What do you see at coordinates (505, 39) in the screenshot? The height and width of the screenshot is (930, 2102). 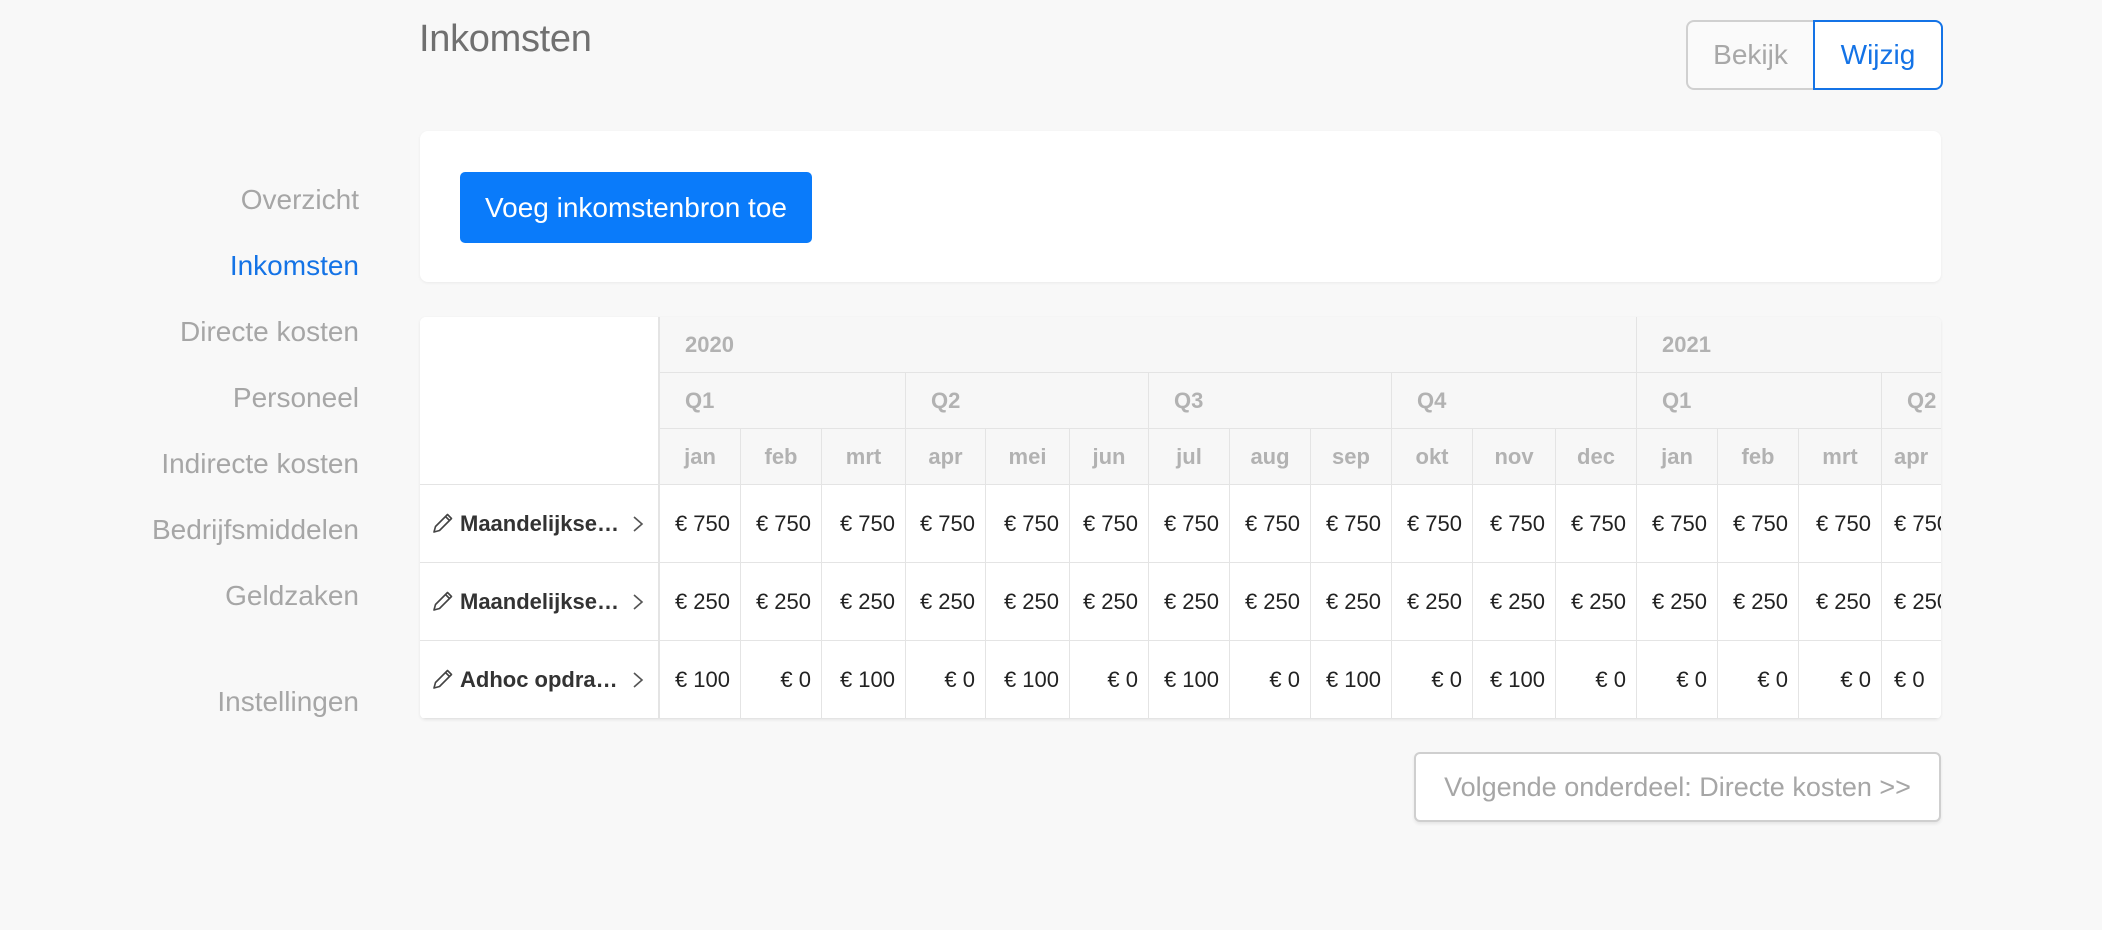 I see `page-title: Inkomsten` at bounding box center [505, 39].